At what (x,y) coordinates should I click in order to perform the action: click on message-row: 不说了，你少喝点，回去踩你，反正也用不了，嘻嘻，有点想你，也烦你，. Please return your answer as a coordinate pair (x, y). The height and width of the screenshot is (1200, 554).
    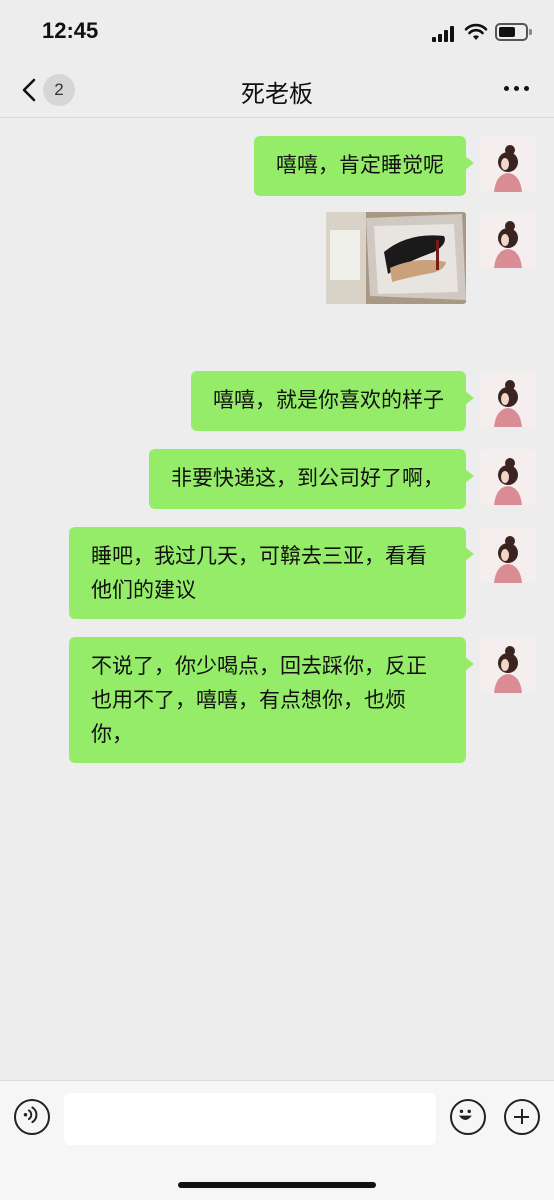
    Looking at the image, I should click on (277, 700).